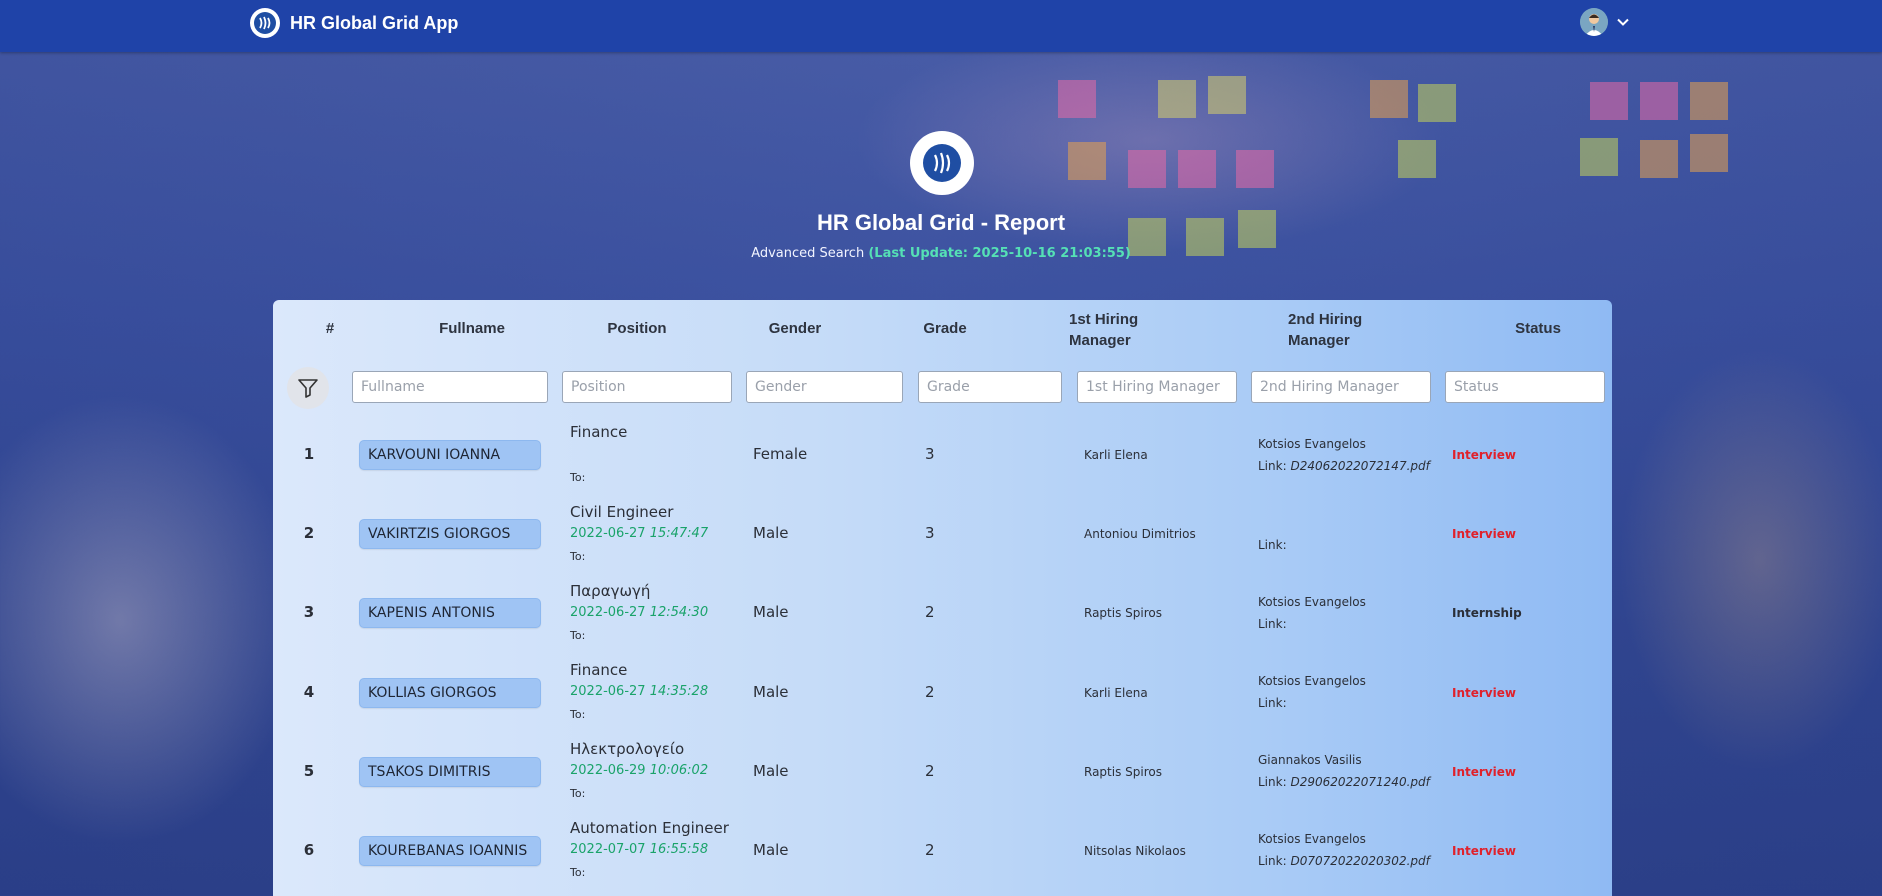  I want to click on cv-link: D24062022072147.pdf, so click(1359, 466).